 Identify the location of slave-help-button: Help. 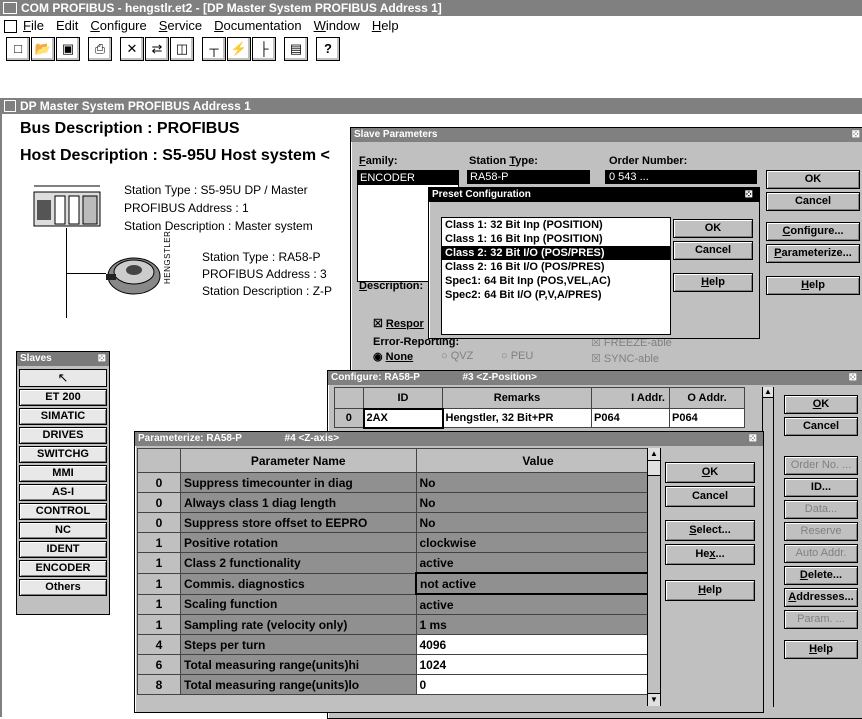
(813, 285).